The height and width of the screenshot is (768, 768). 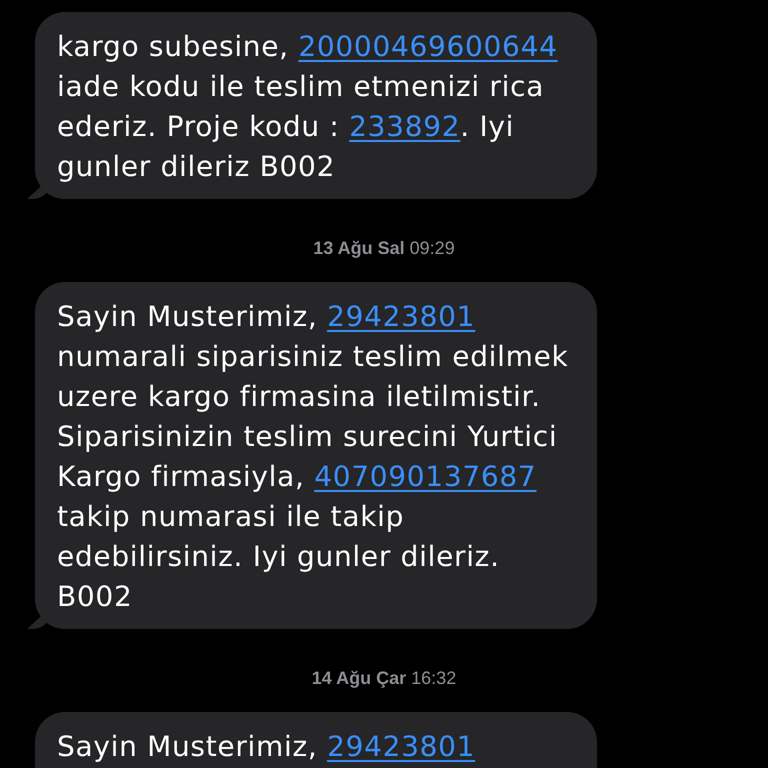 I want to click on message-text: Sayin Musterimiz, 29423801, so click(x=266, y=747).